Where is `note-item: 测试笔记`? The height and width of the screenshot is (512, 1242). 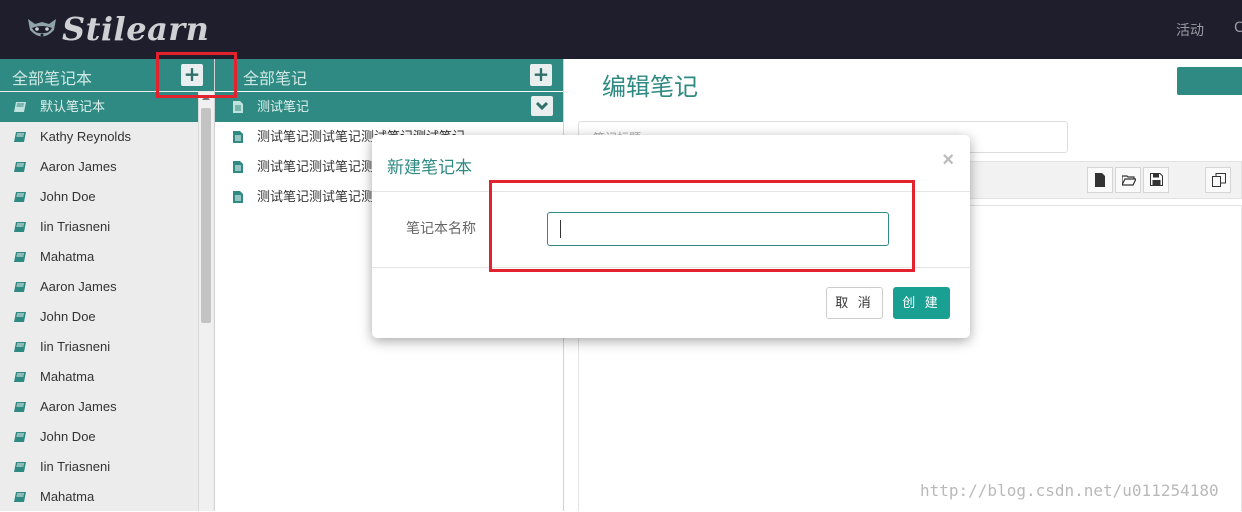 note-item: 测试笔记 is located at coordinates (389, 107).